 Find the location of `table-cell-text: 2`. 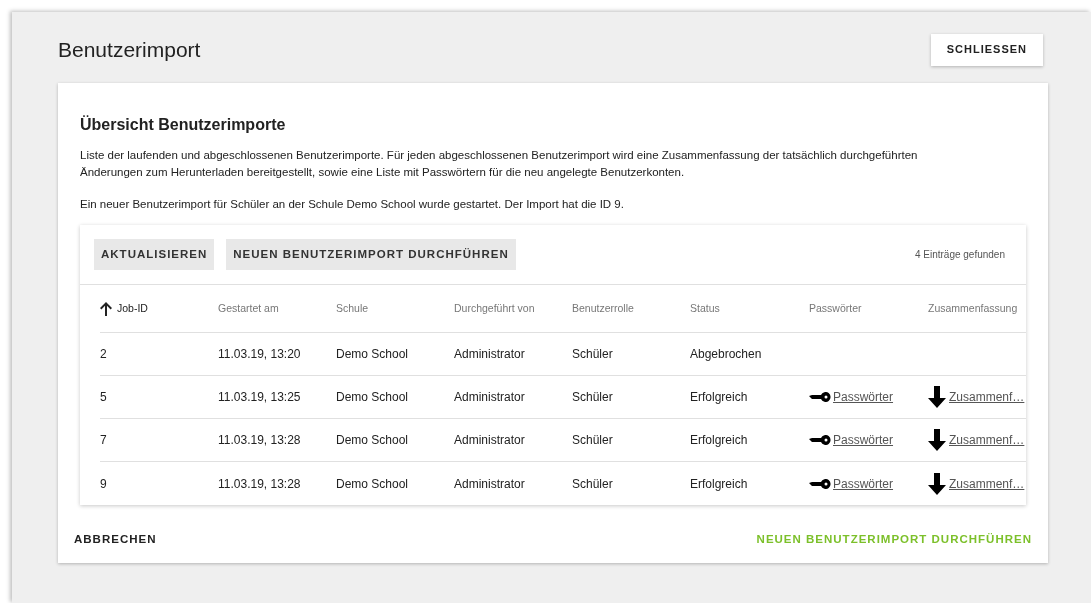

table-cell-text: 2 is located at coordinates (103, 355).